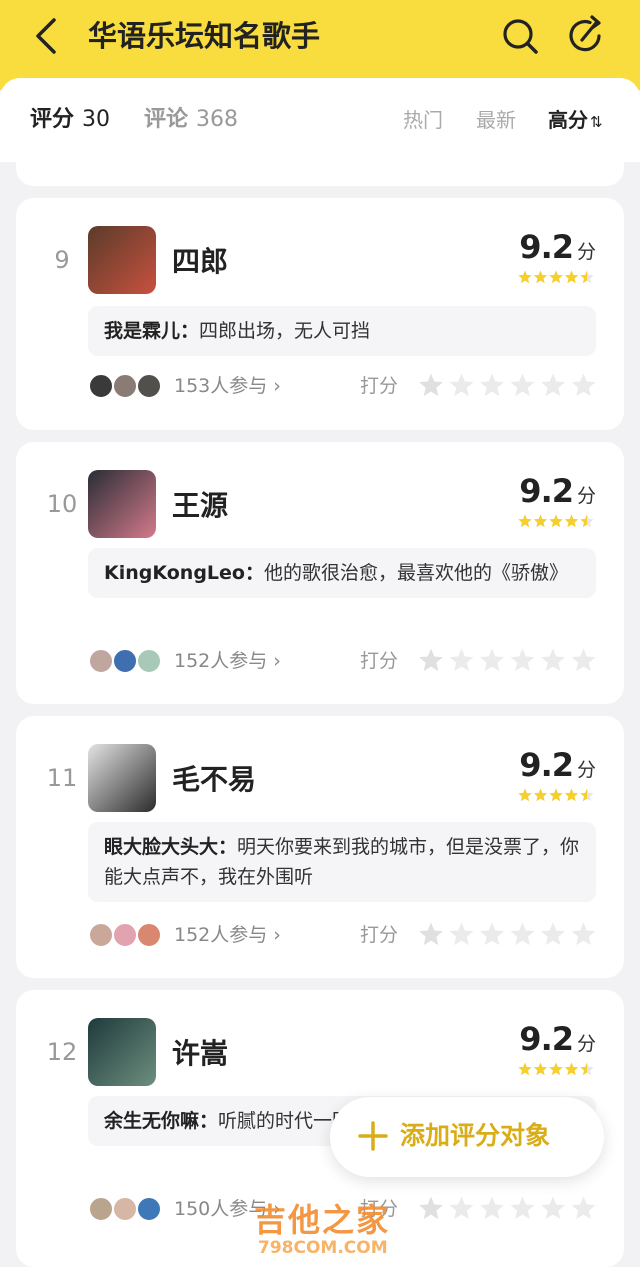 The image size is (640, 1267). I want to click on singer-name: 毛不易, so click(214, 778).